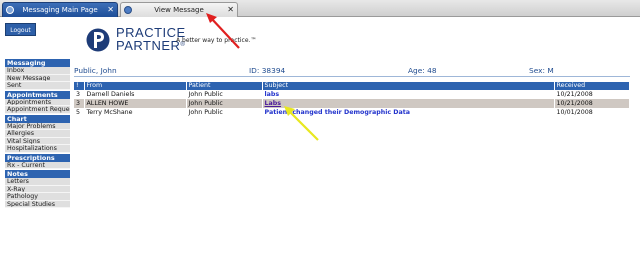  Describe the element at coordinates (37, 118) in the screenshot. I see `sidebar-header-chart: Chart` at that location.